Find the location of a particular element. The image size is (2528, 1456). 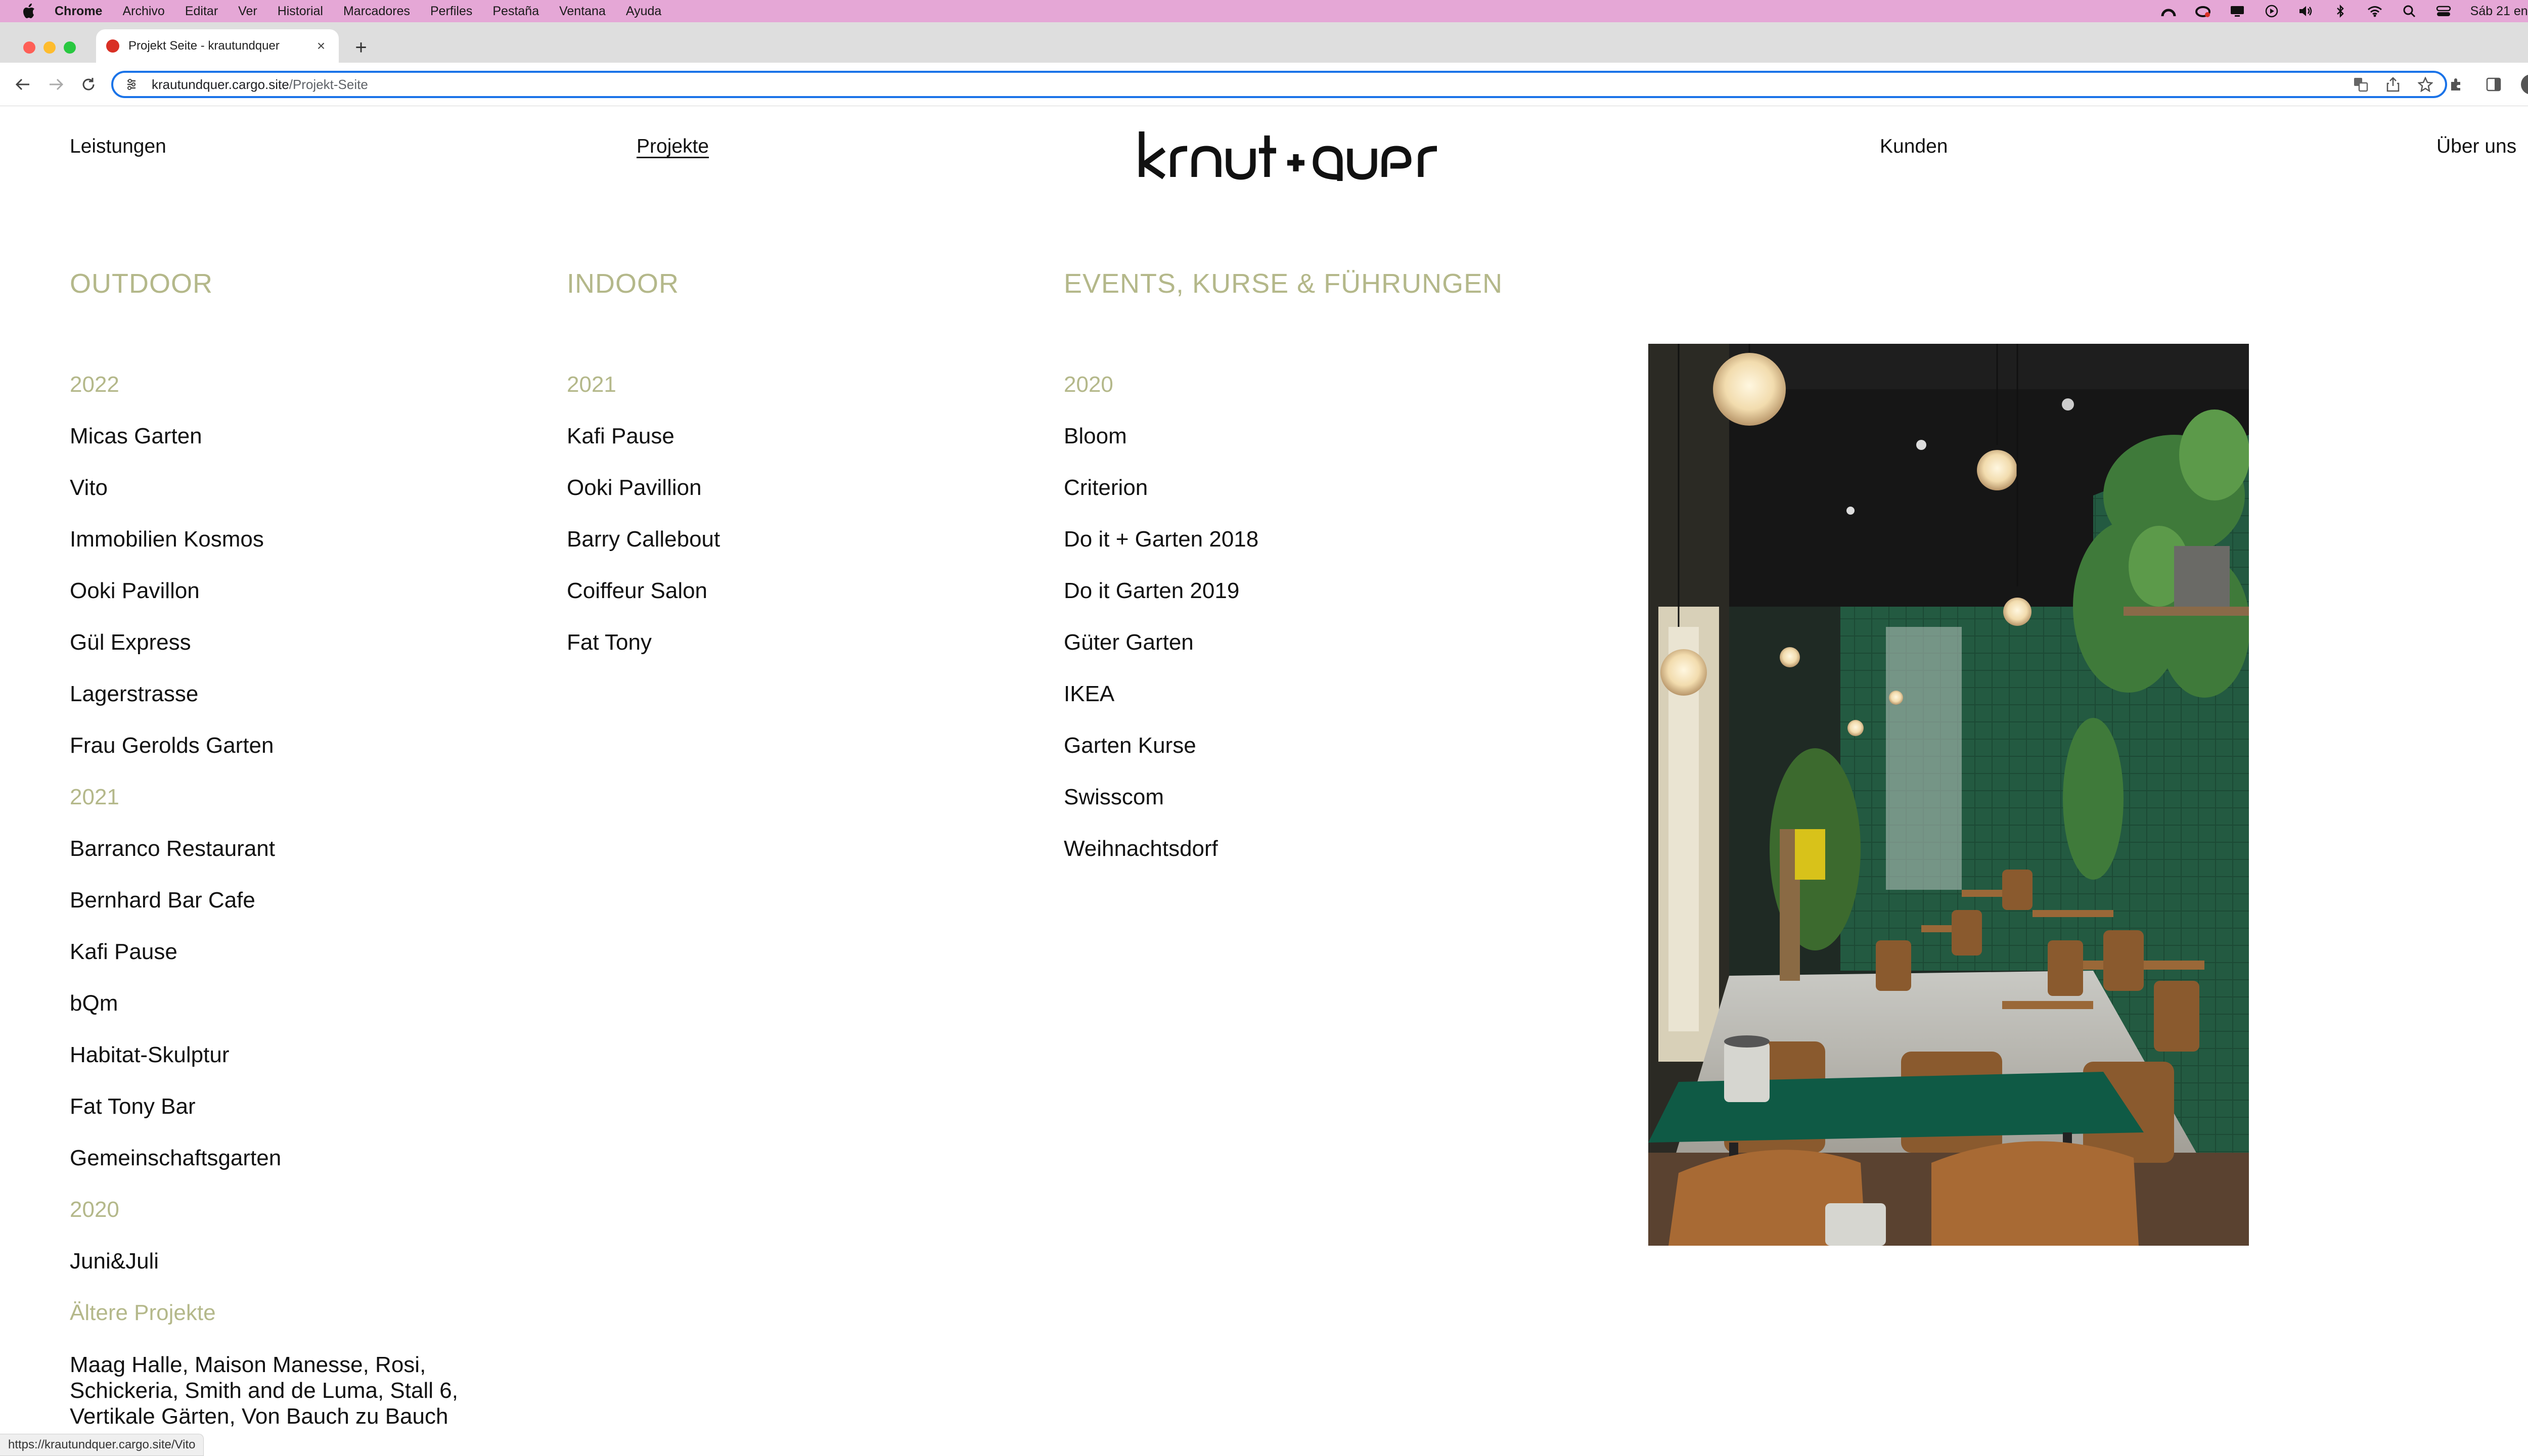

indoor-heading: INDOOR is located at coordinates (623, 283).